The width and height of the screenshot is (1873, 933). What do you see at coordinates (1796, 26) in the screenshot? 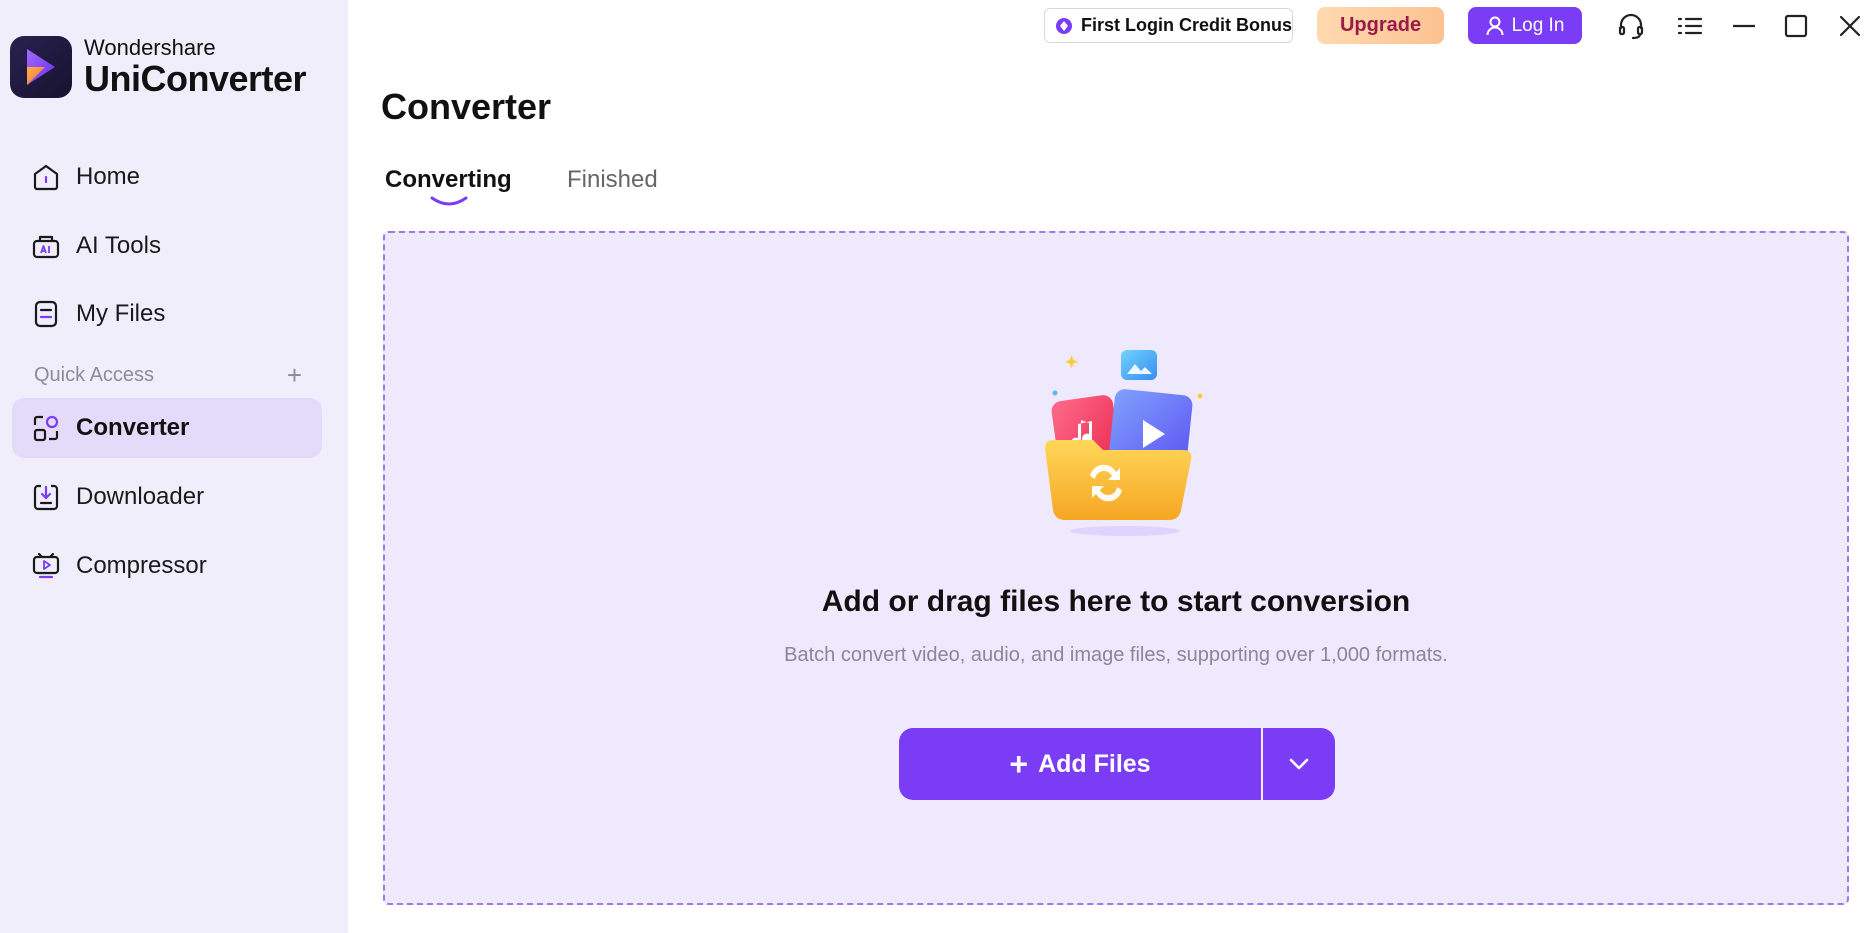
I see `maximize-icon` at bounding box center [1796, 26].